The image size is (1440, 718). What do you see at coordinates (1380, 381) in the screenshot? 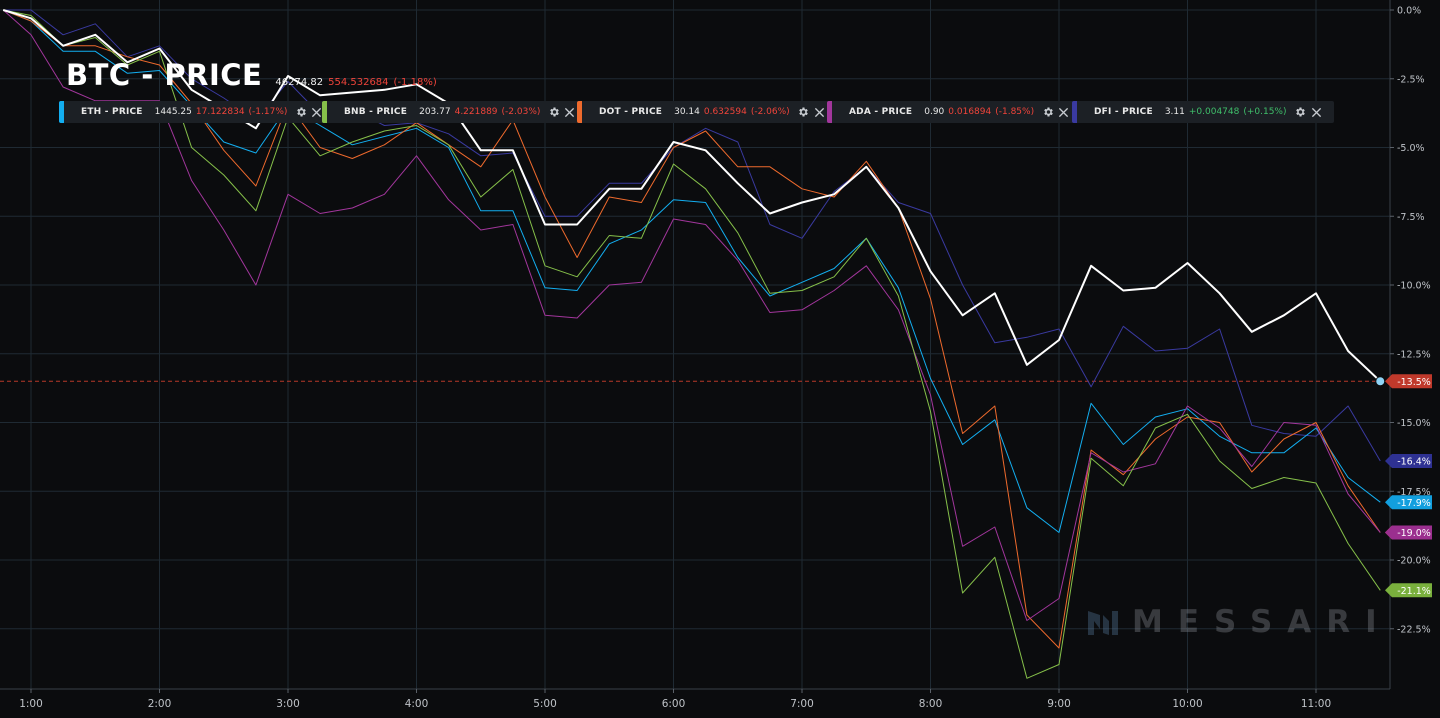
I see `series-end-marker-btc` at bounding box center [1380, 381].